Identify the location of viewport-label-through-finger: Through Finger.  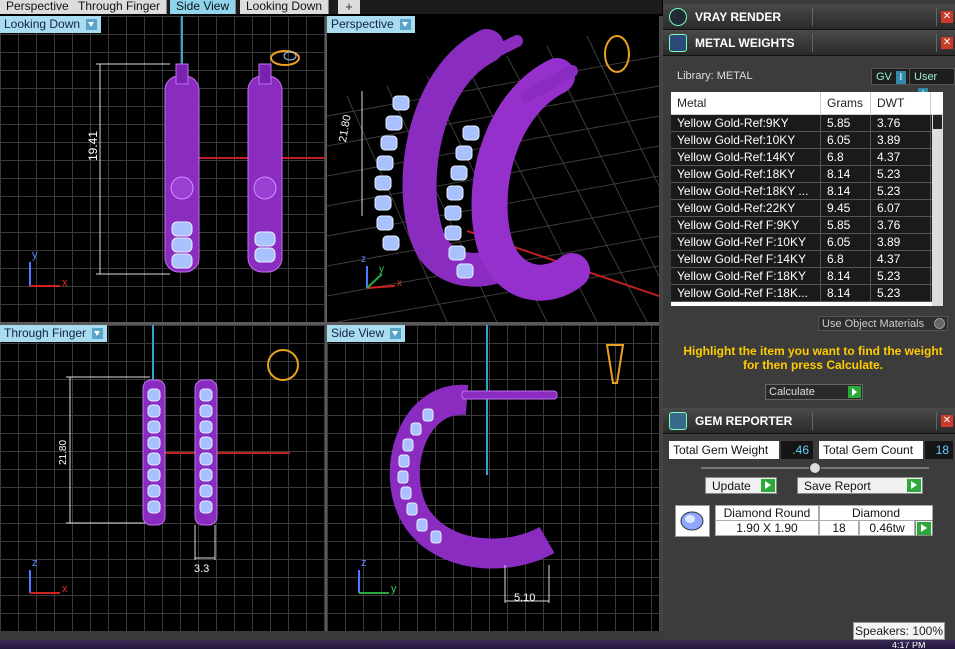
(54, 333).